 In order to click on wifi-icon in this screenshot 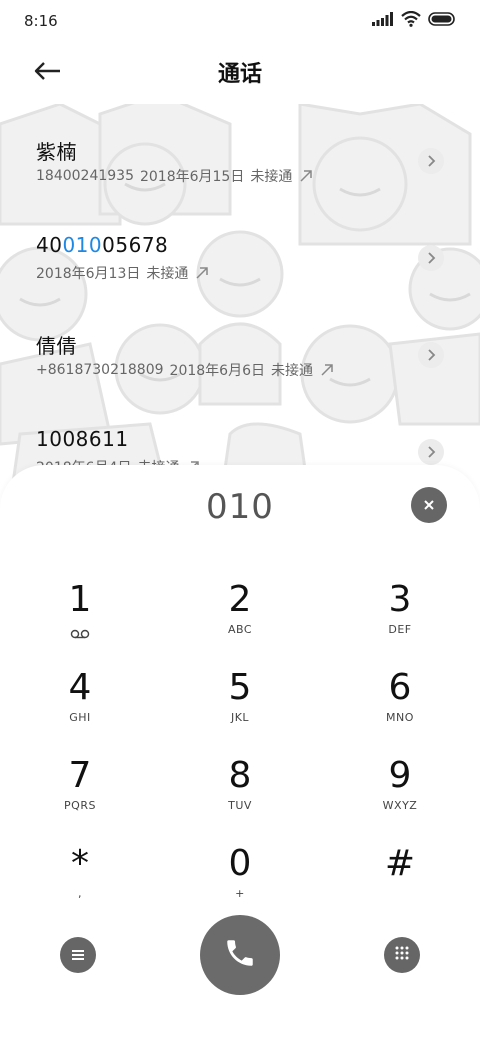, I will do `click(411, 20)`.